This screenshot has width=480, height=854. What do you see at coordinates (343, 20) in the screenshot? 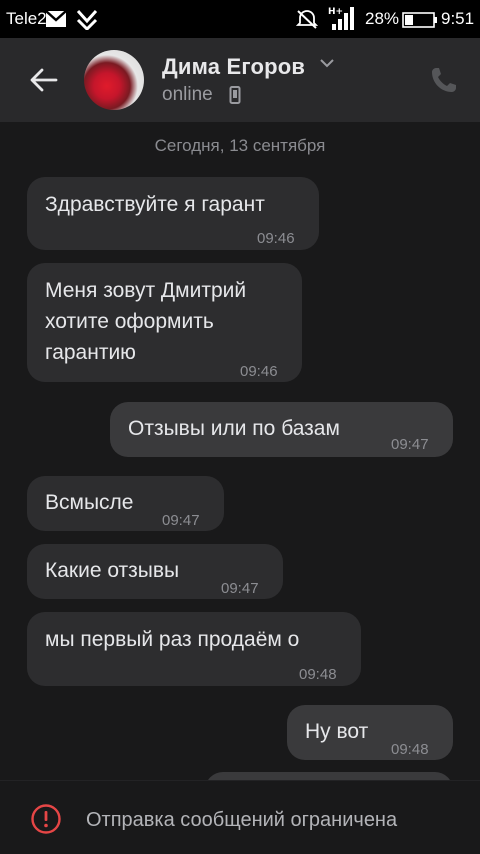
I see `signal-icon: H+` at bounding box center [343, 20].